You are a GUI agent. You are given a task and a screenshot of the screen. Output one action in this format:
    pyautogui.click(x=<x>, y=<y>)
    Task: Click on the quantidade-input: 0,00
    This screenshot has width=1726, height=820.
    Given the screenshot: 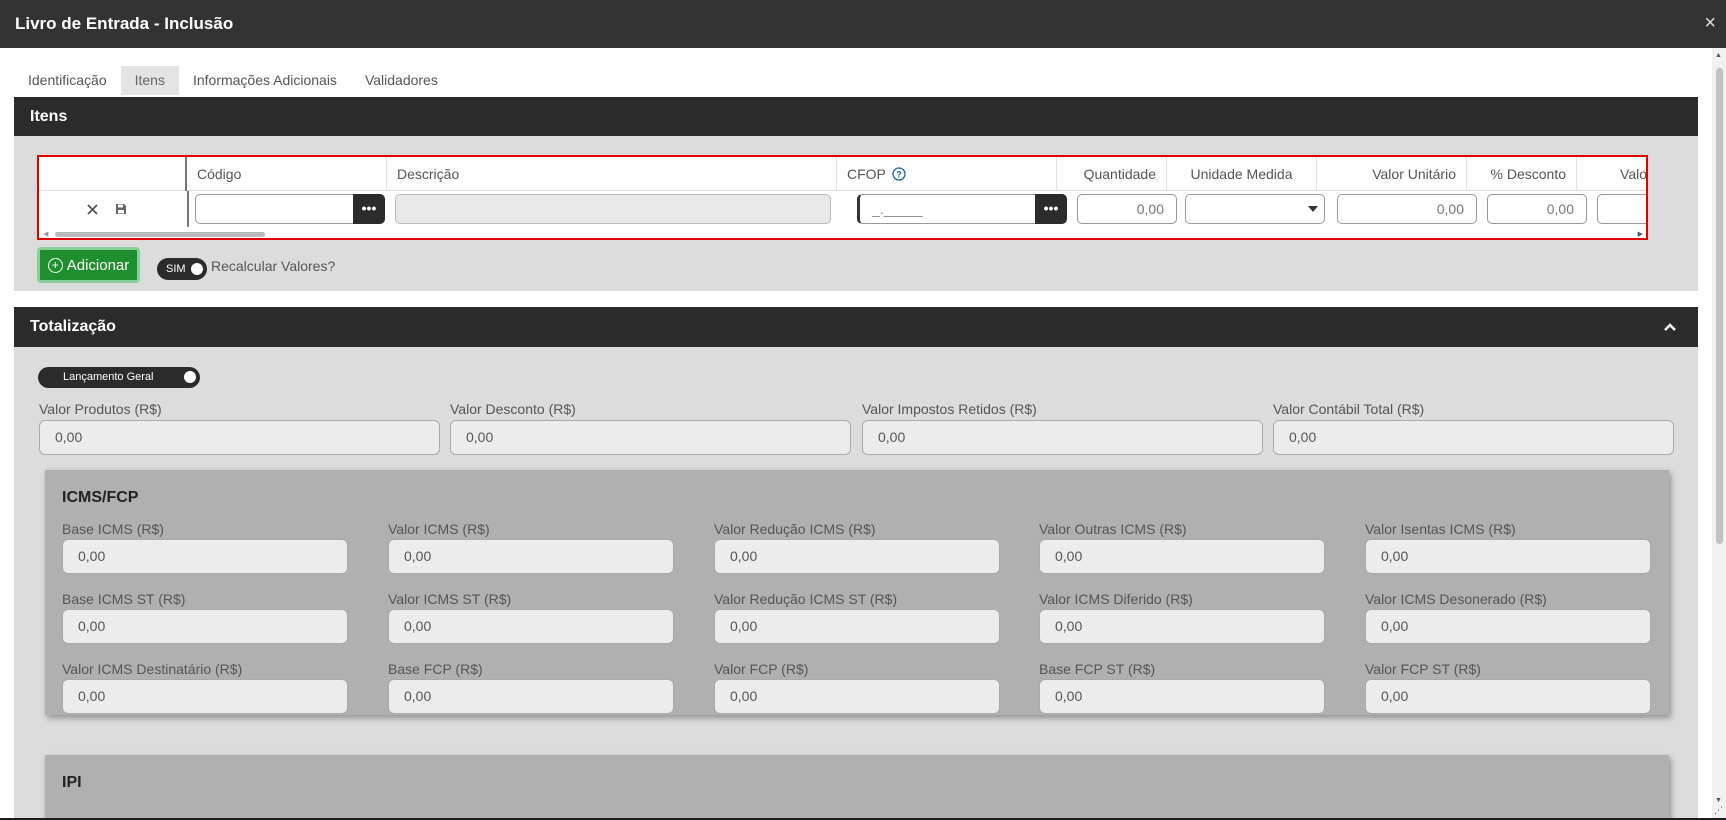 What is the action you would take?
    pyautogui.click(x=1127, y=209)
    